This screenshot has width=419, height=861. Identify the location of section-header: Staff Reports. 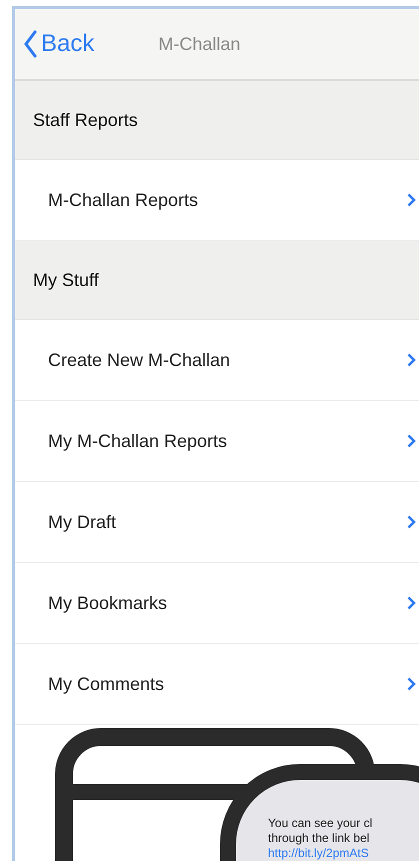
(85, 120).